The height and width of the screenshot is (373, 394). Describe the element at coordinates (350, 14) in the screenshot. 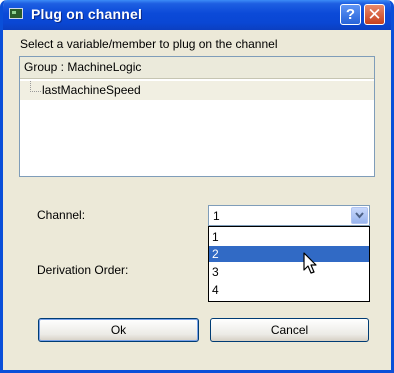

I see `help-icon: ?` at that location.